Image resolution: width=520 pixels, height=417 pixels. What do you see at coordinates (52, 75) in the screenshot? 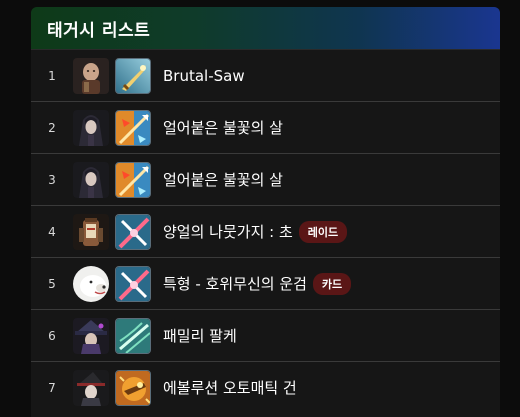
I see `rank-number: 1` at bounding box center [52, 75].